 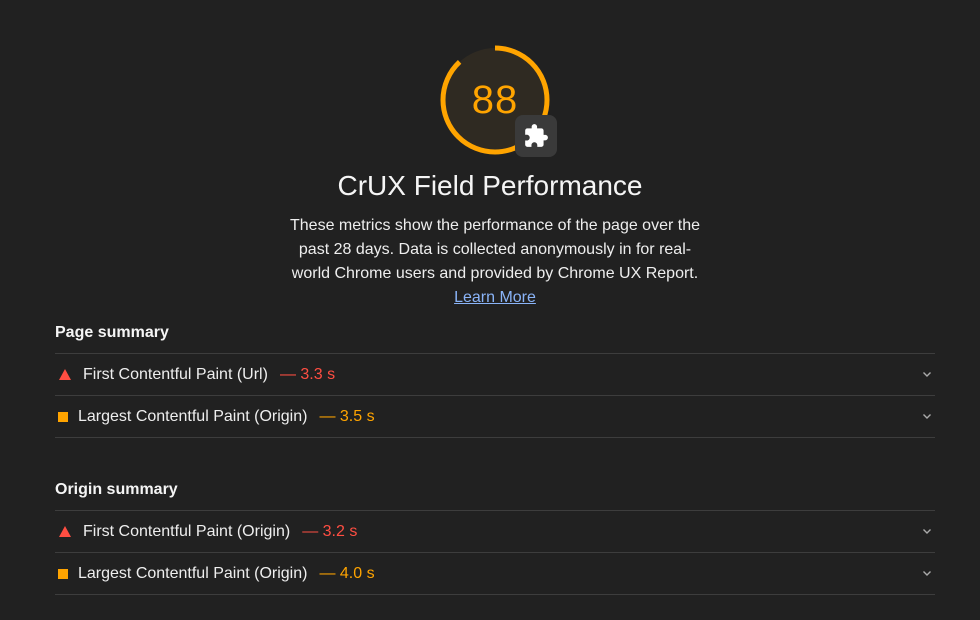 I want to click on origin-summary-heading: Origin summary, so click(x=495, y=490).